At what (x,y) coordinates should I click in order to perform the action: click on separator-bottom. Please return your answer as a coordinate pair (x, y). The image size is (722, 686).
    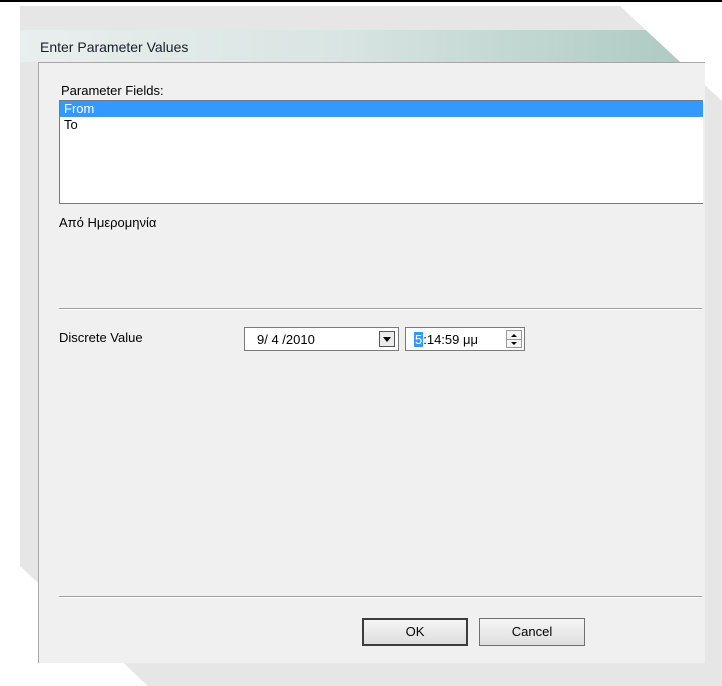
    Looking at the image, I should click on (380, 597).